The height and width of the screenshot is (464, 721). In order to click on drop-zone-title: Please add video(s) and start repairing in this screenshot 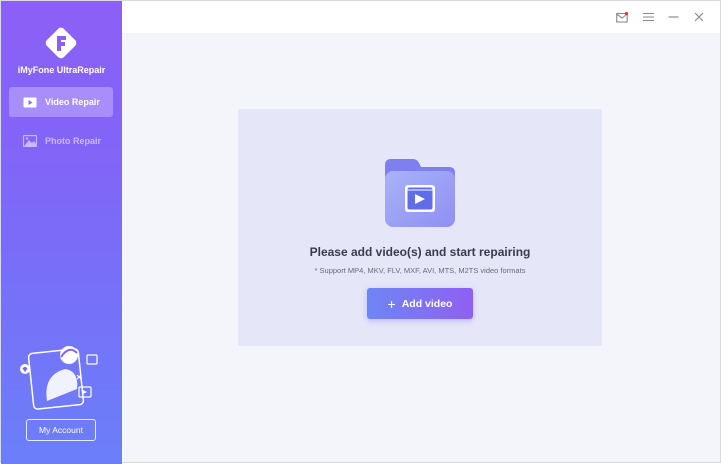, I will do `click(420, 252)`.